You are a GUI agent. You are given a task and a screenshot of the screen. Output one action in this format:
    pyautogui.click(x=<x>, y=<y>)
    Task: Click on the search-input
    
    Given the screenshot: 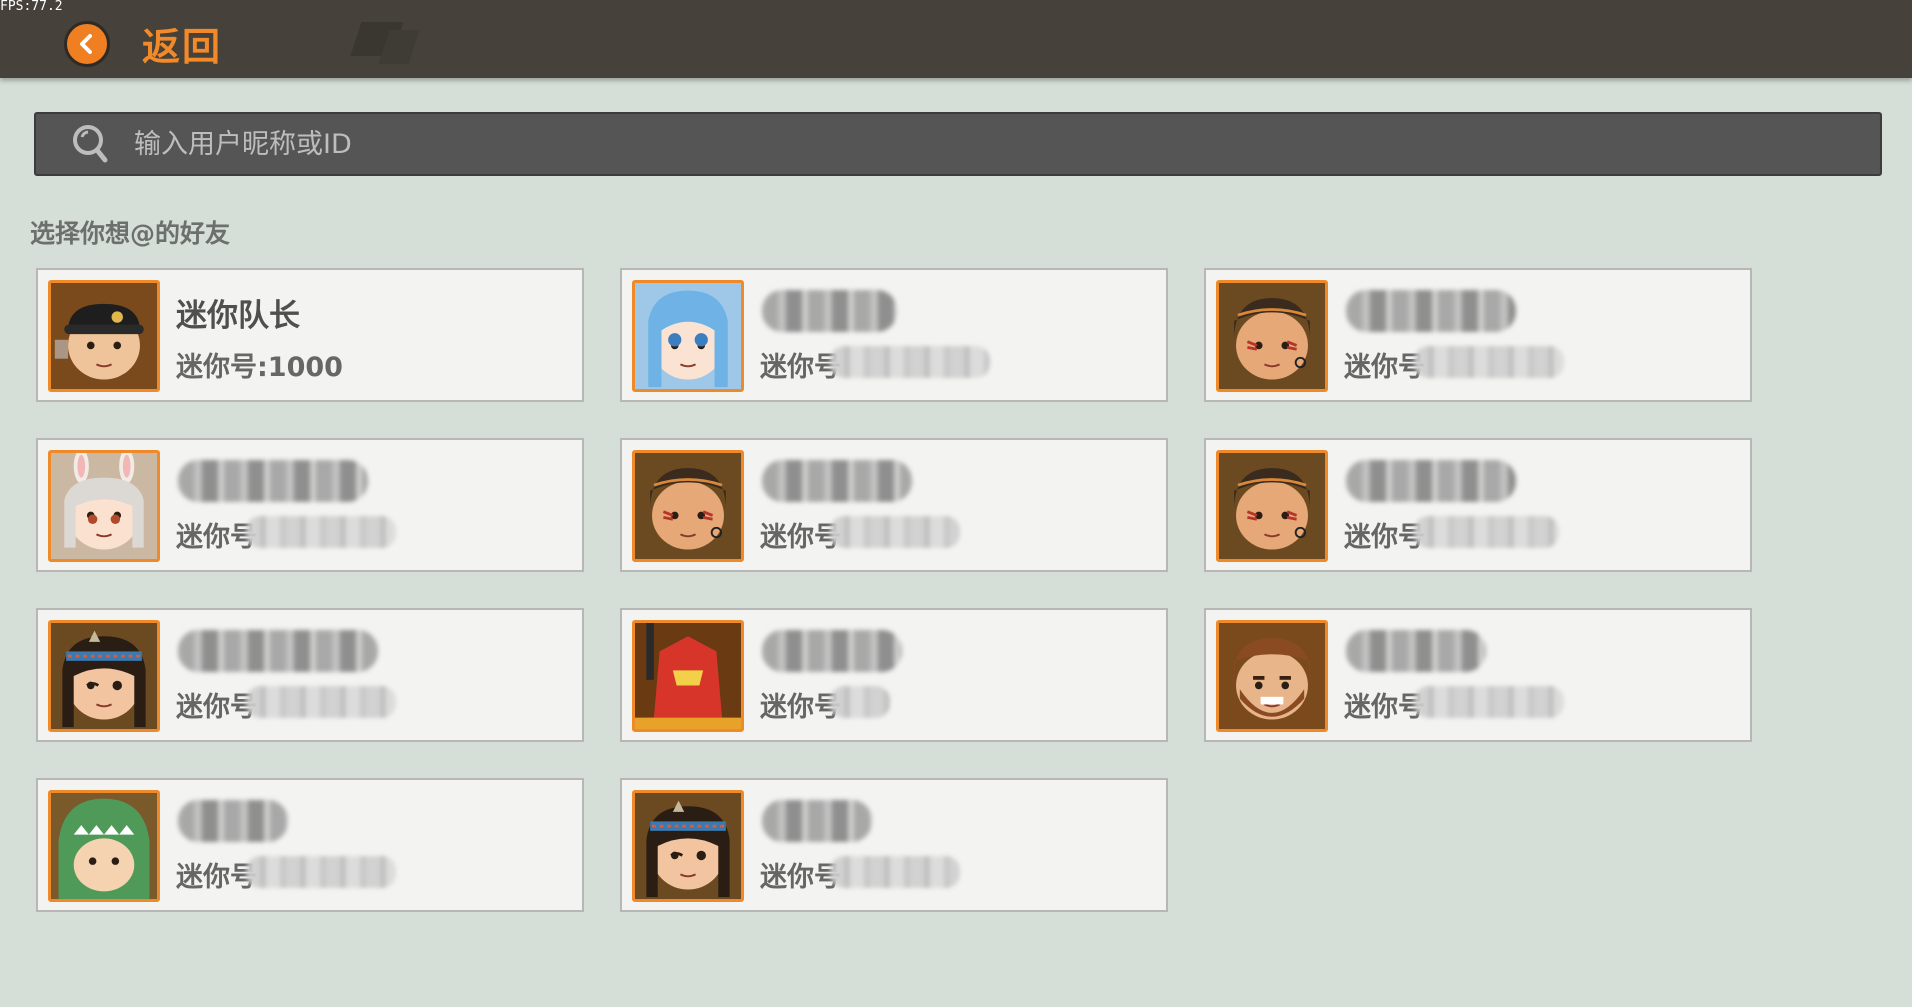 What is the action you would take?
    pyautogui.click(x=884, y=144)
    